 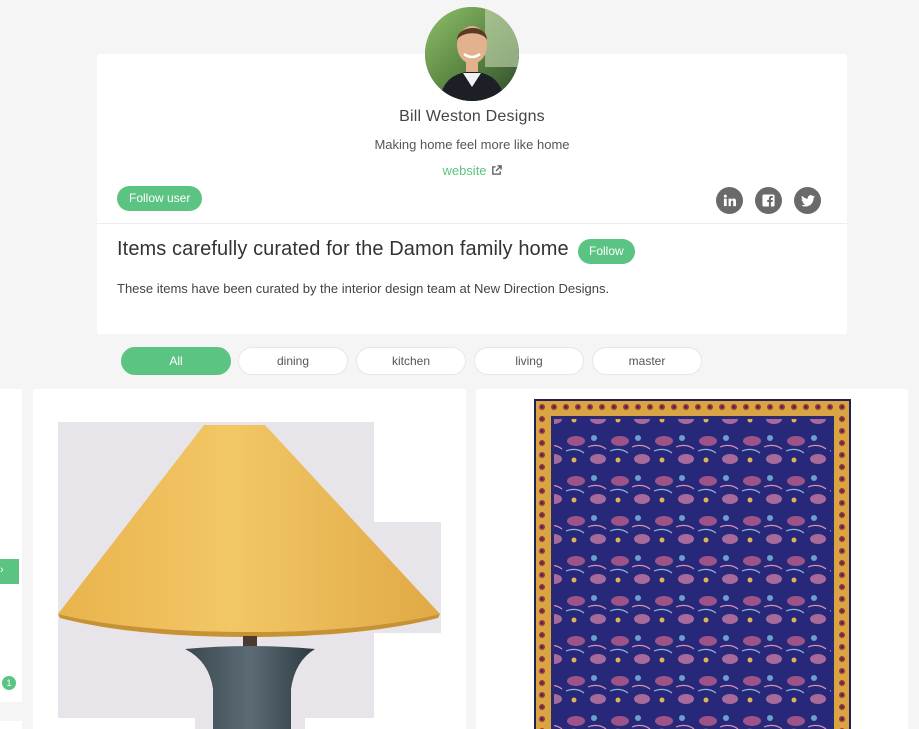 What do you see at coordinates (11, 725) in the screenshot?
I see `product-card-partial-lower` at bounding box center [11, 725].